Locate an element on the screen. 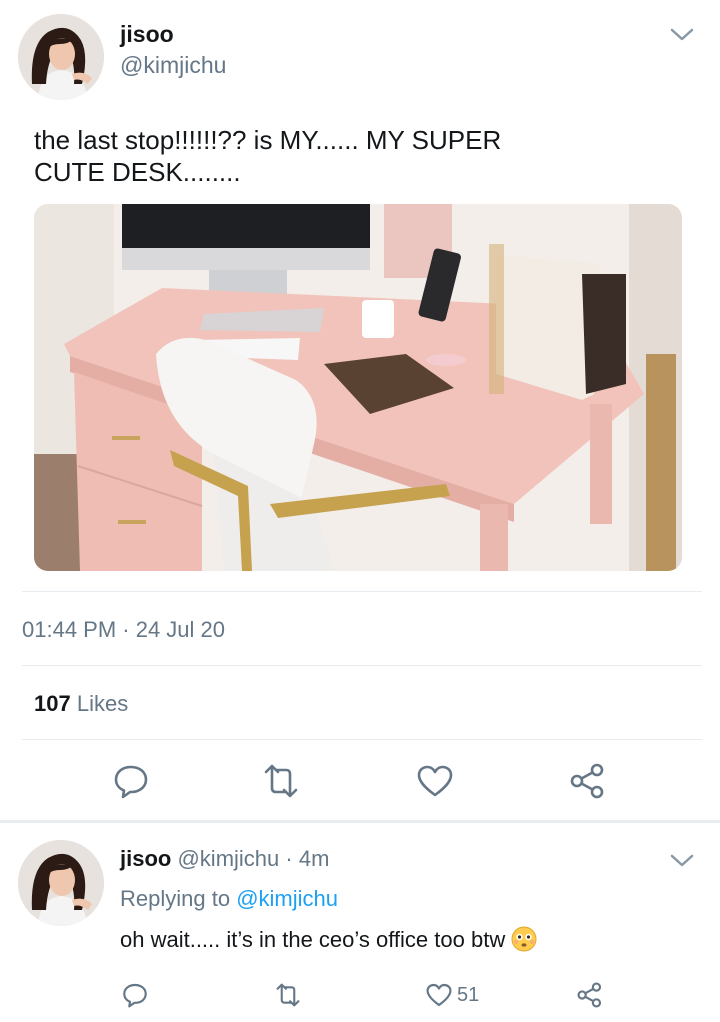 This screenshot has height=1022, width=720. reply-reply-button is located at coordinates (135, 995).